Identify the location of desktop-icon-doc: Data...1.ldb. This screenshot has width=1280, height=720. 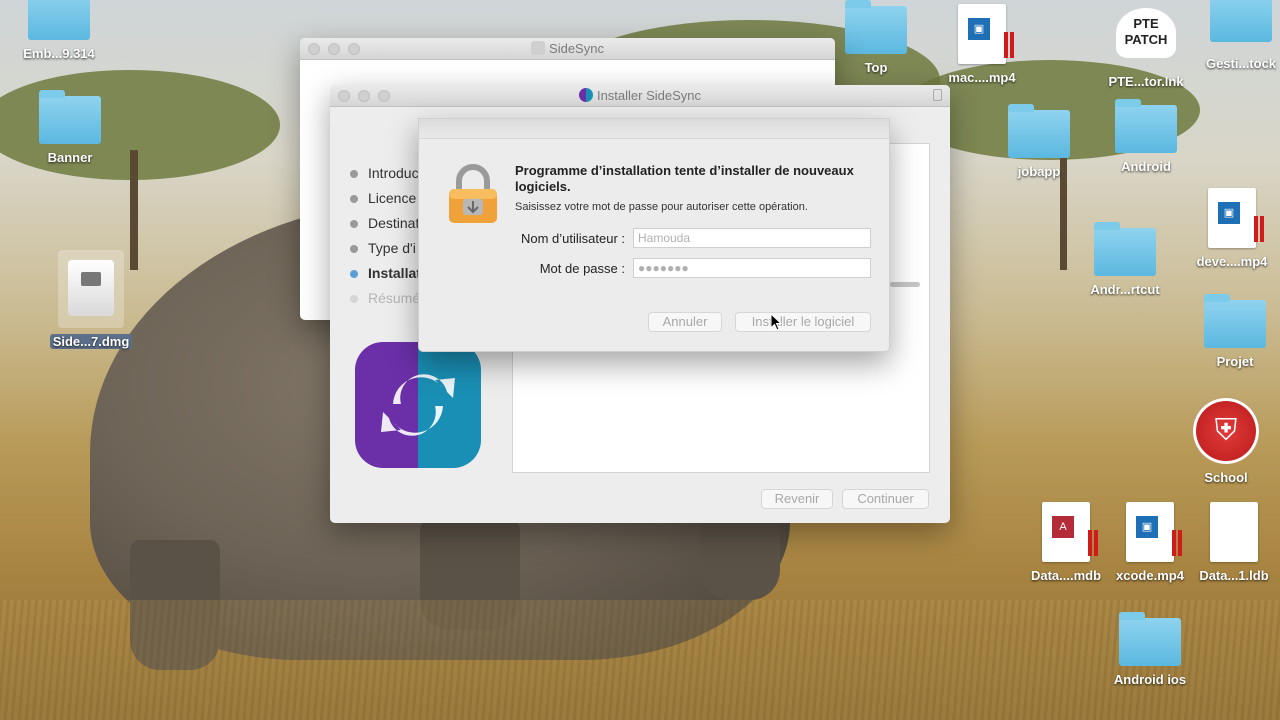
(1234, 542).